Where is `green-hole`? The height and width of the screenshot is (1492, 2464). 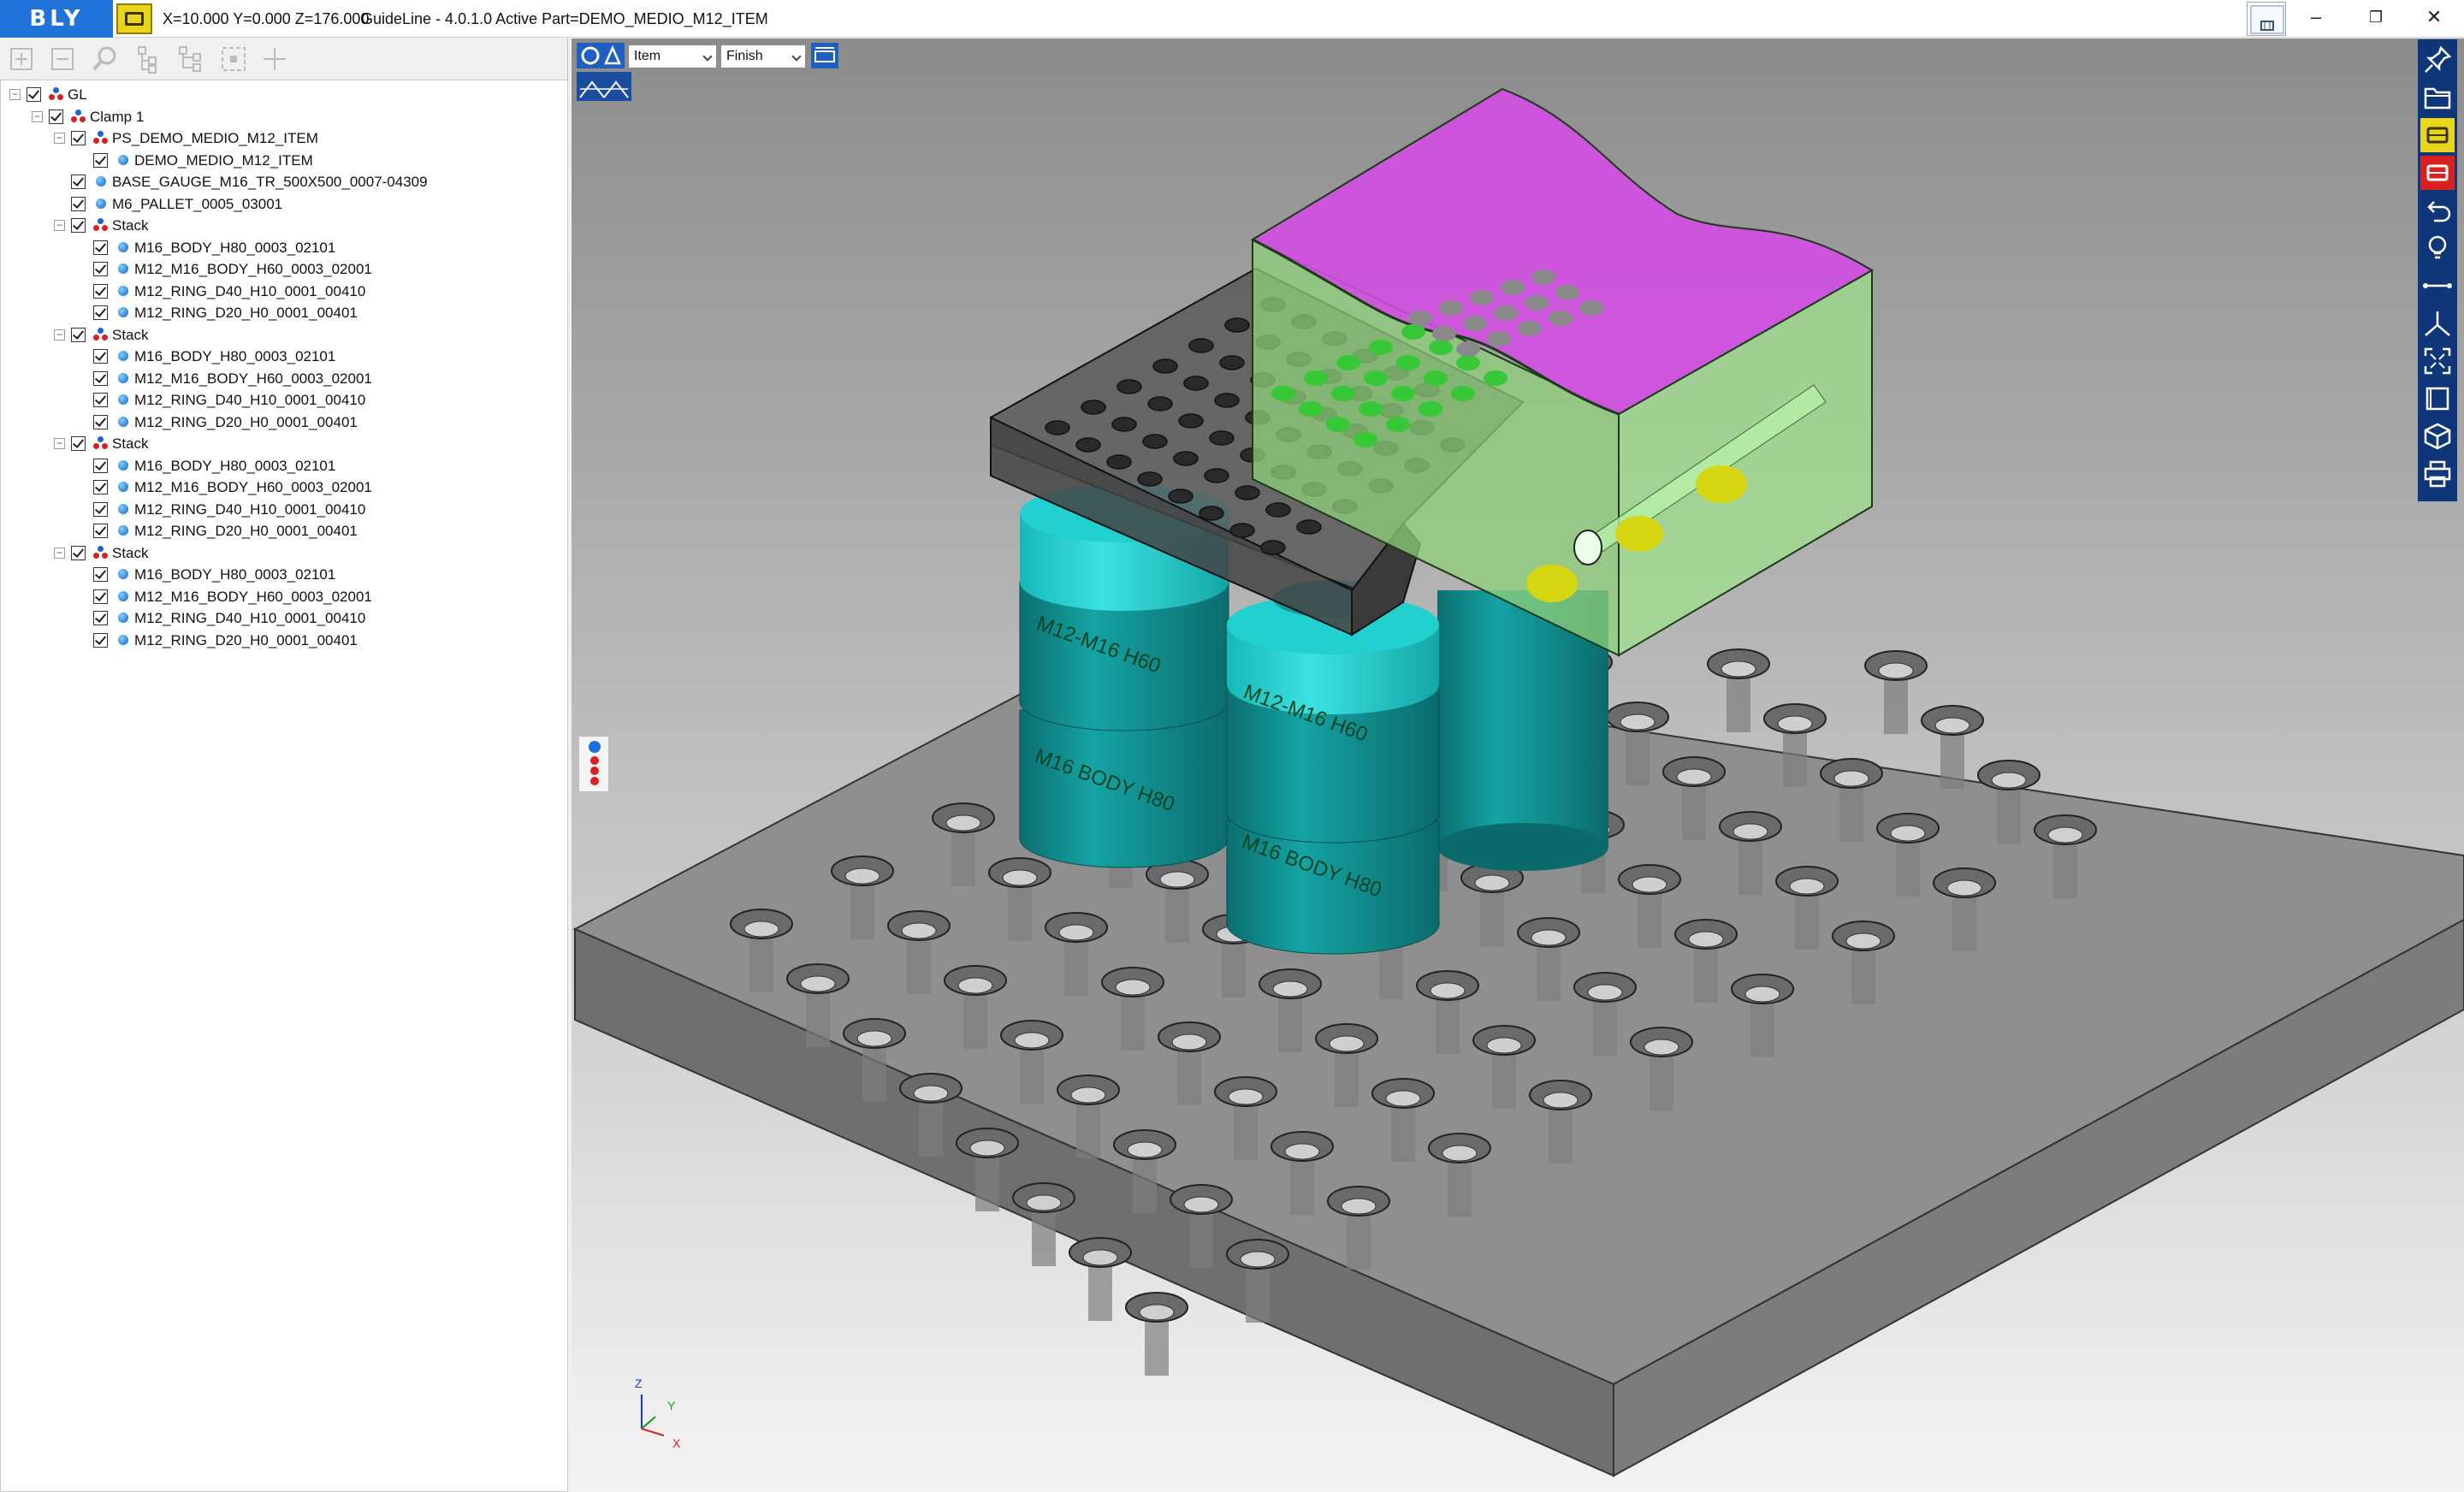 green-hole is located at coordinates (1381, 347).